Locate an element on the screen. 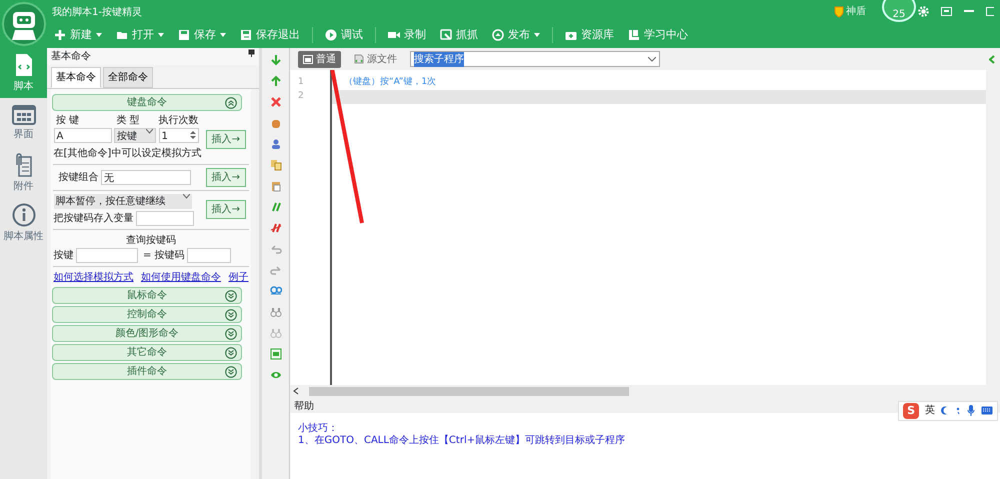  down-arrow-icon is located at coordinates (276, 60).